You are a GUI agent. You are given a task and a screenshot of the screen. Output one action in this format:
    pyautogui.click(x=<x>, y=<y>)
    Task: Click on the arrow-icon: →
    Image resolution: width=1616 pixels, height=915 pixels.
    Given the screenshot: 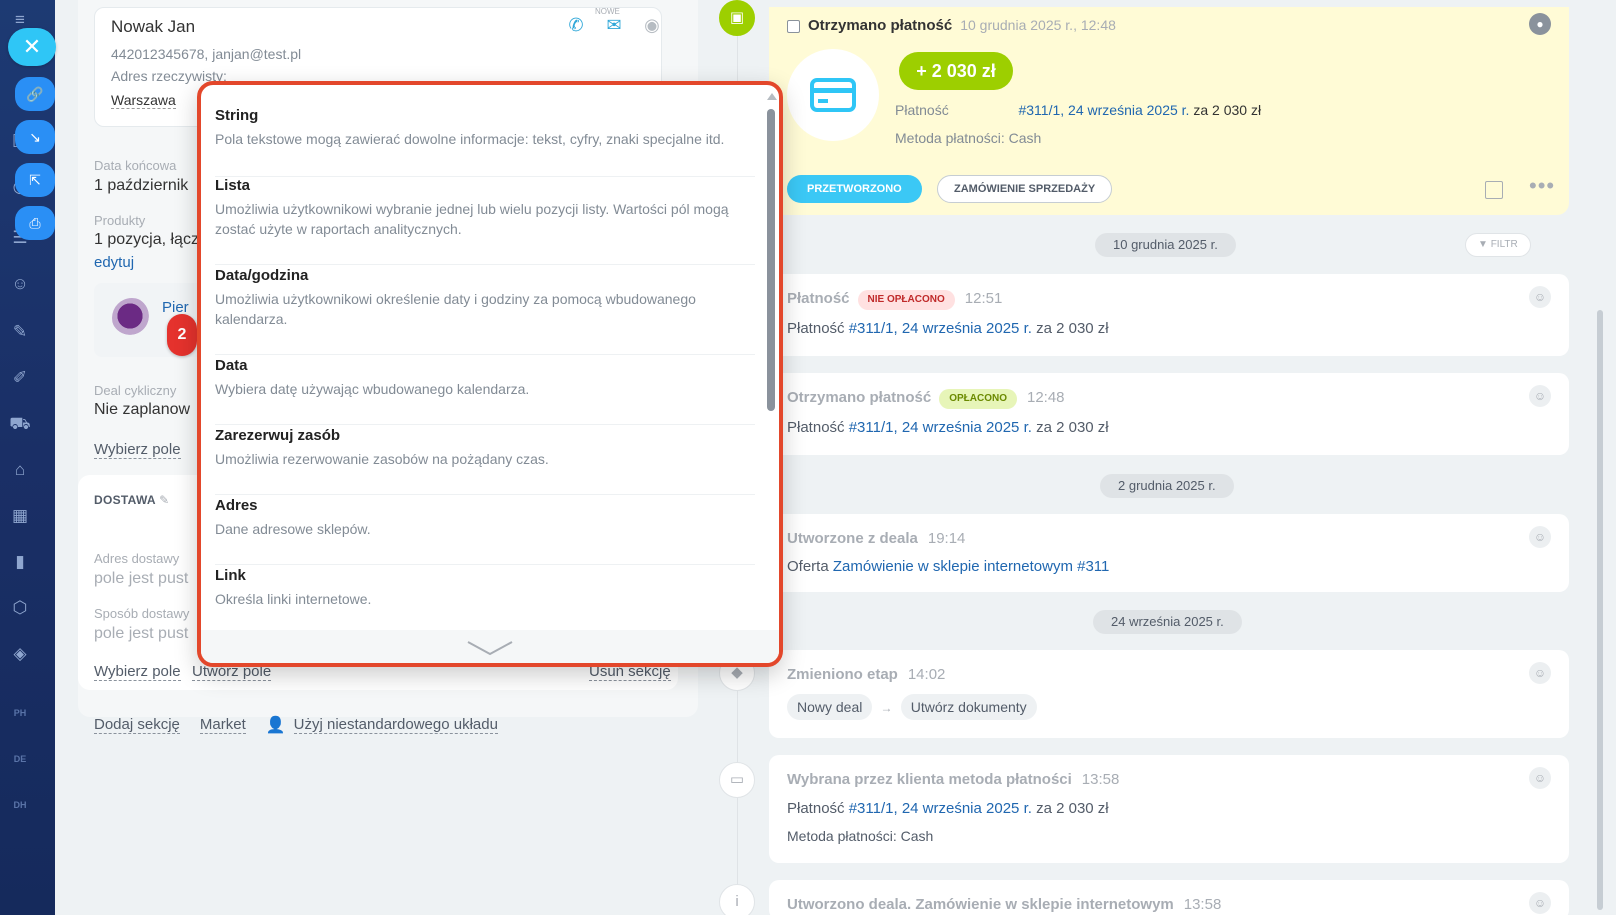 What is the action you would take?
    pyautogui.click(x=886, y=708)
    